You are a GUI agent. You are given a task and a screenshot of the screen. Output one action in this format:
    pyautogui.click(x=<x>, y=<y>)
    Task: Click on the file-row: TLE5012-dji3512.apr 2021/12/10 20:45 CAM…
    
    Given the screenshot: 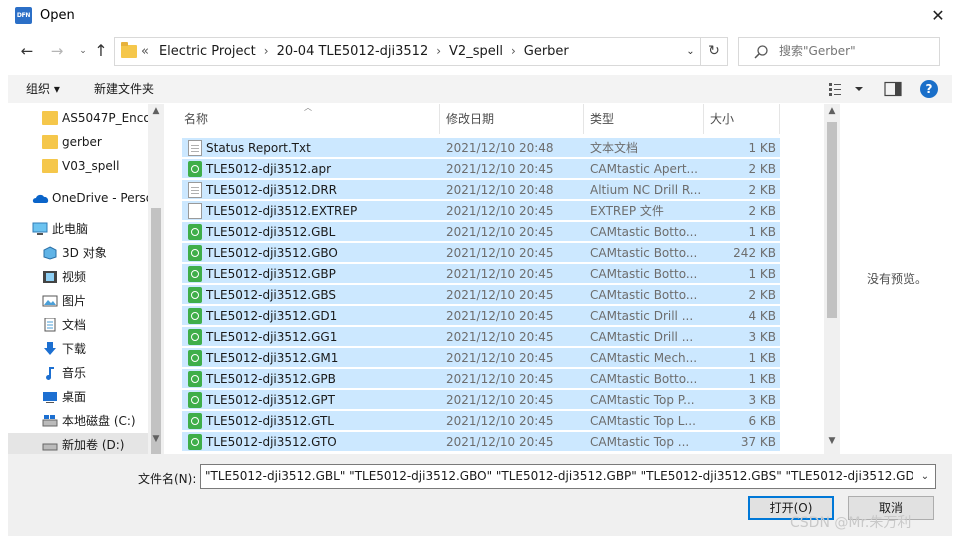 What is the action you would take?
    pyautogui.click(x=481, y=169)
    